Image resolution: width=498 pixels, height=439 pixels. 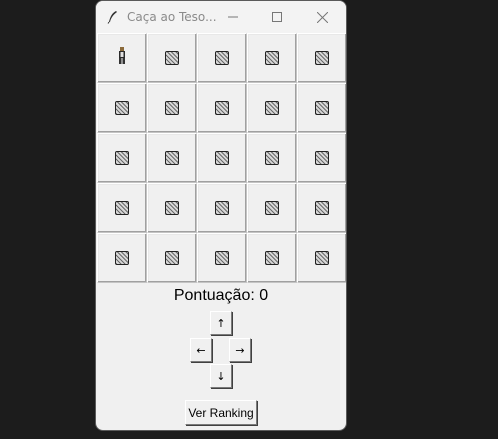 What do you see at coordinates (221, 323) in the screenshot?
I see `move-up-button: ↑` at bounding box center [221, 323].